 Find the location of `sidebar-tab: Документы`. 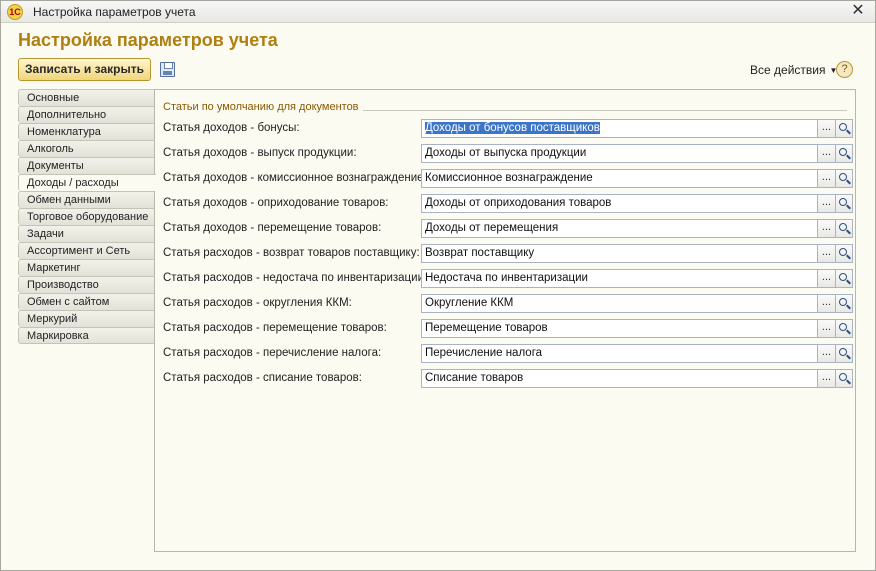

sidebar-tab: Документы is located at coordinates (86, 165).